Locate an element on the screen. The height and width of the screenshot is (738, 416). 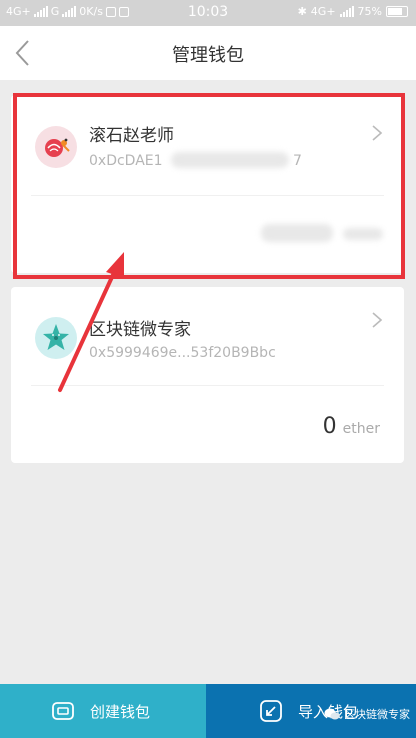
starfish-icon is located at coordinates (56, 337).